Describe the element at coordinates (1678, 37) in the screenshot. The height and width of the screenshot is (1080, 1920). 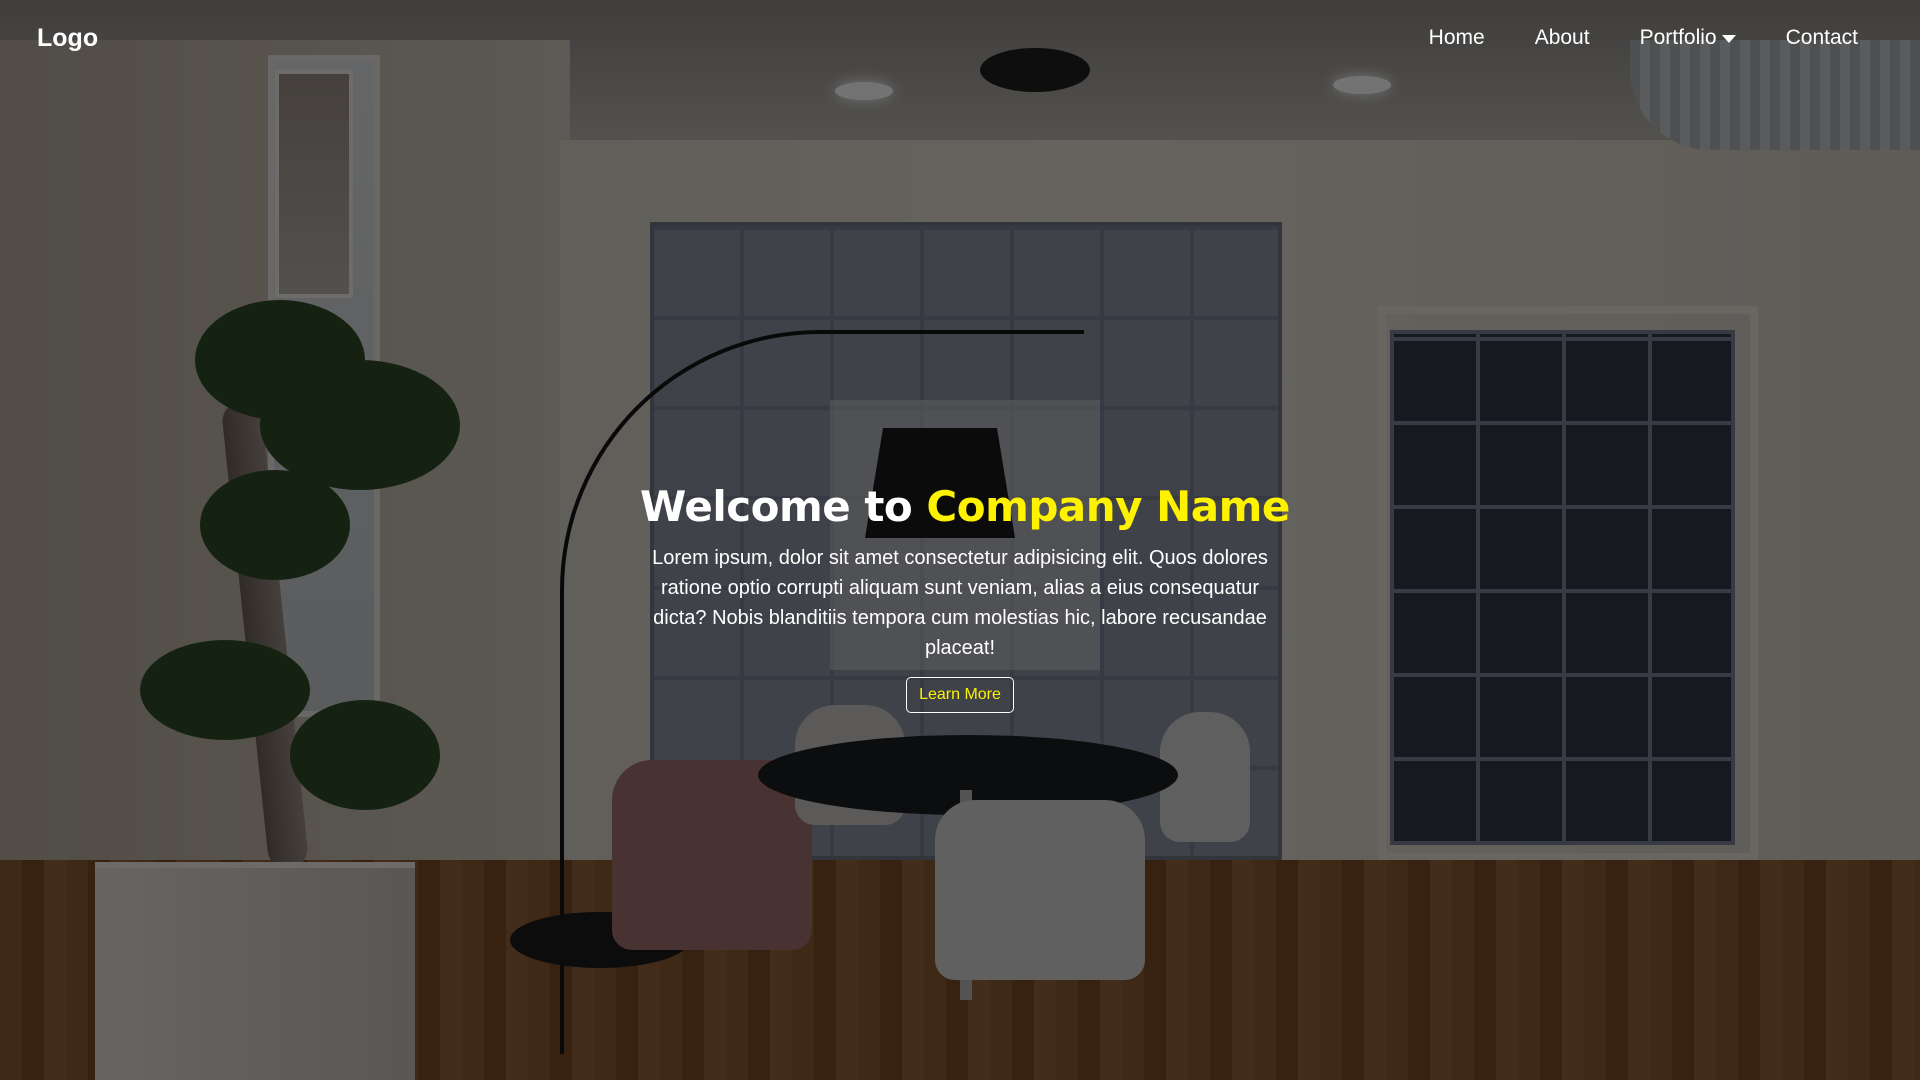
I see `nav-link-portfolio-label: Portfolio` at that location.